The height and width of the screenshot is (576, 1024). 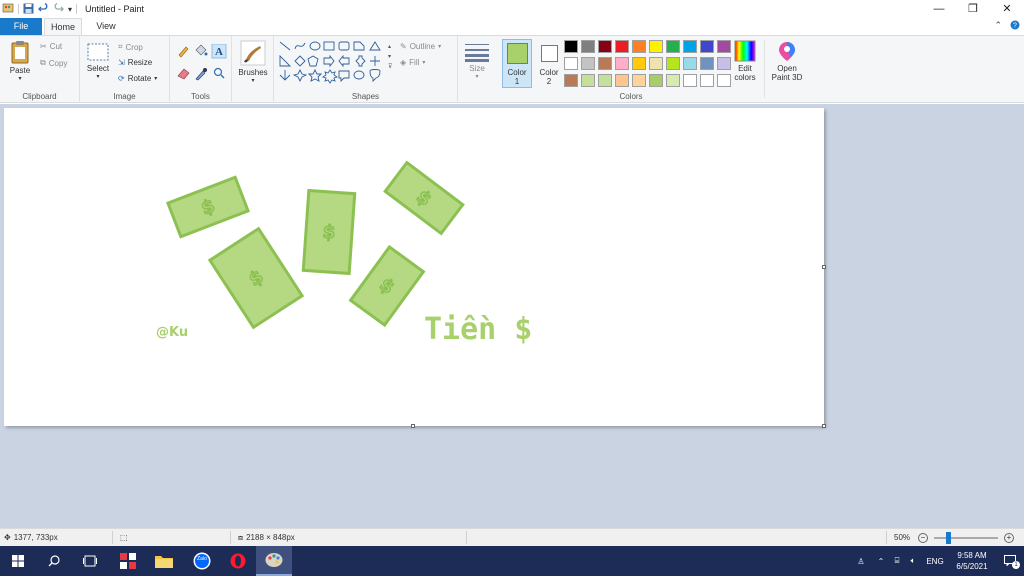 What do you see at coordinates (972, 561) in the screenshot?
I see `clock: 9:58 AM 6/5/2021` at bounding box center [972, 561].